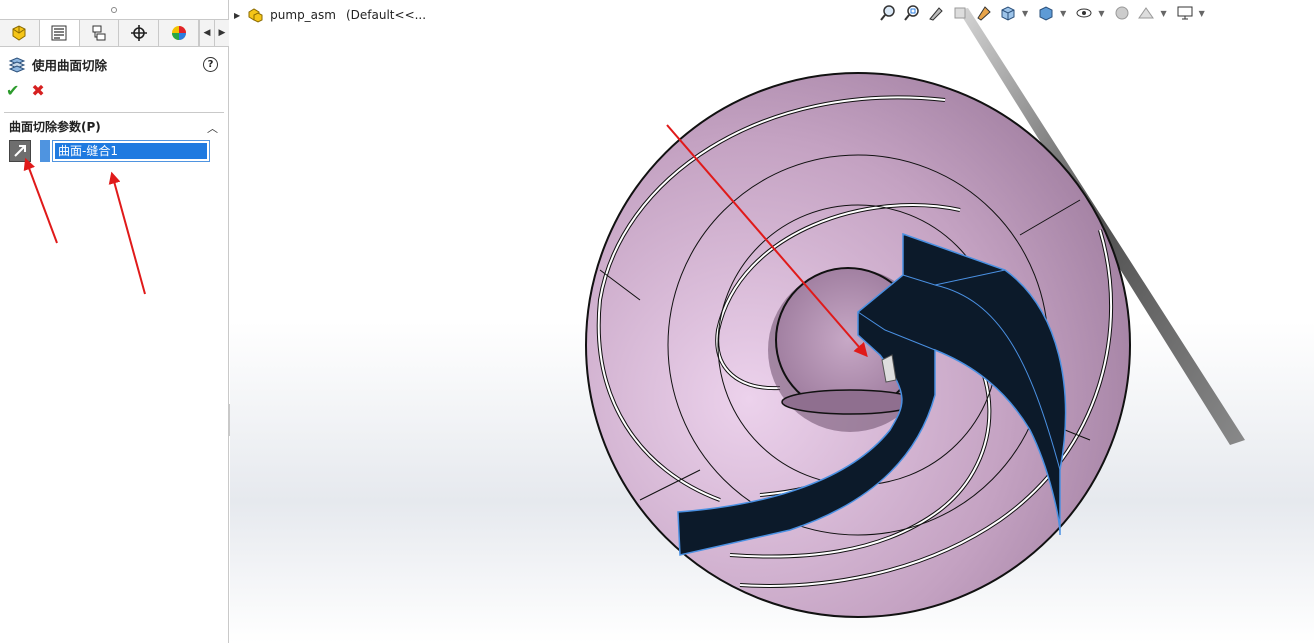 The width and height of the screenshot is (1314, 643). I want to click on assembly-icon, so click(255, 15).